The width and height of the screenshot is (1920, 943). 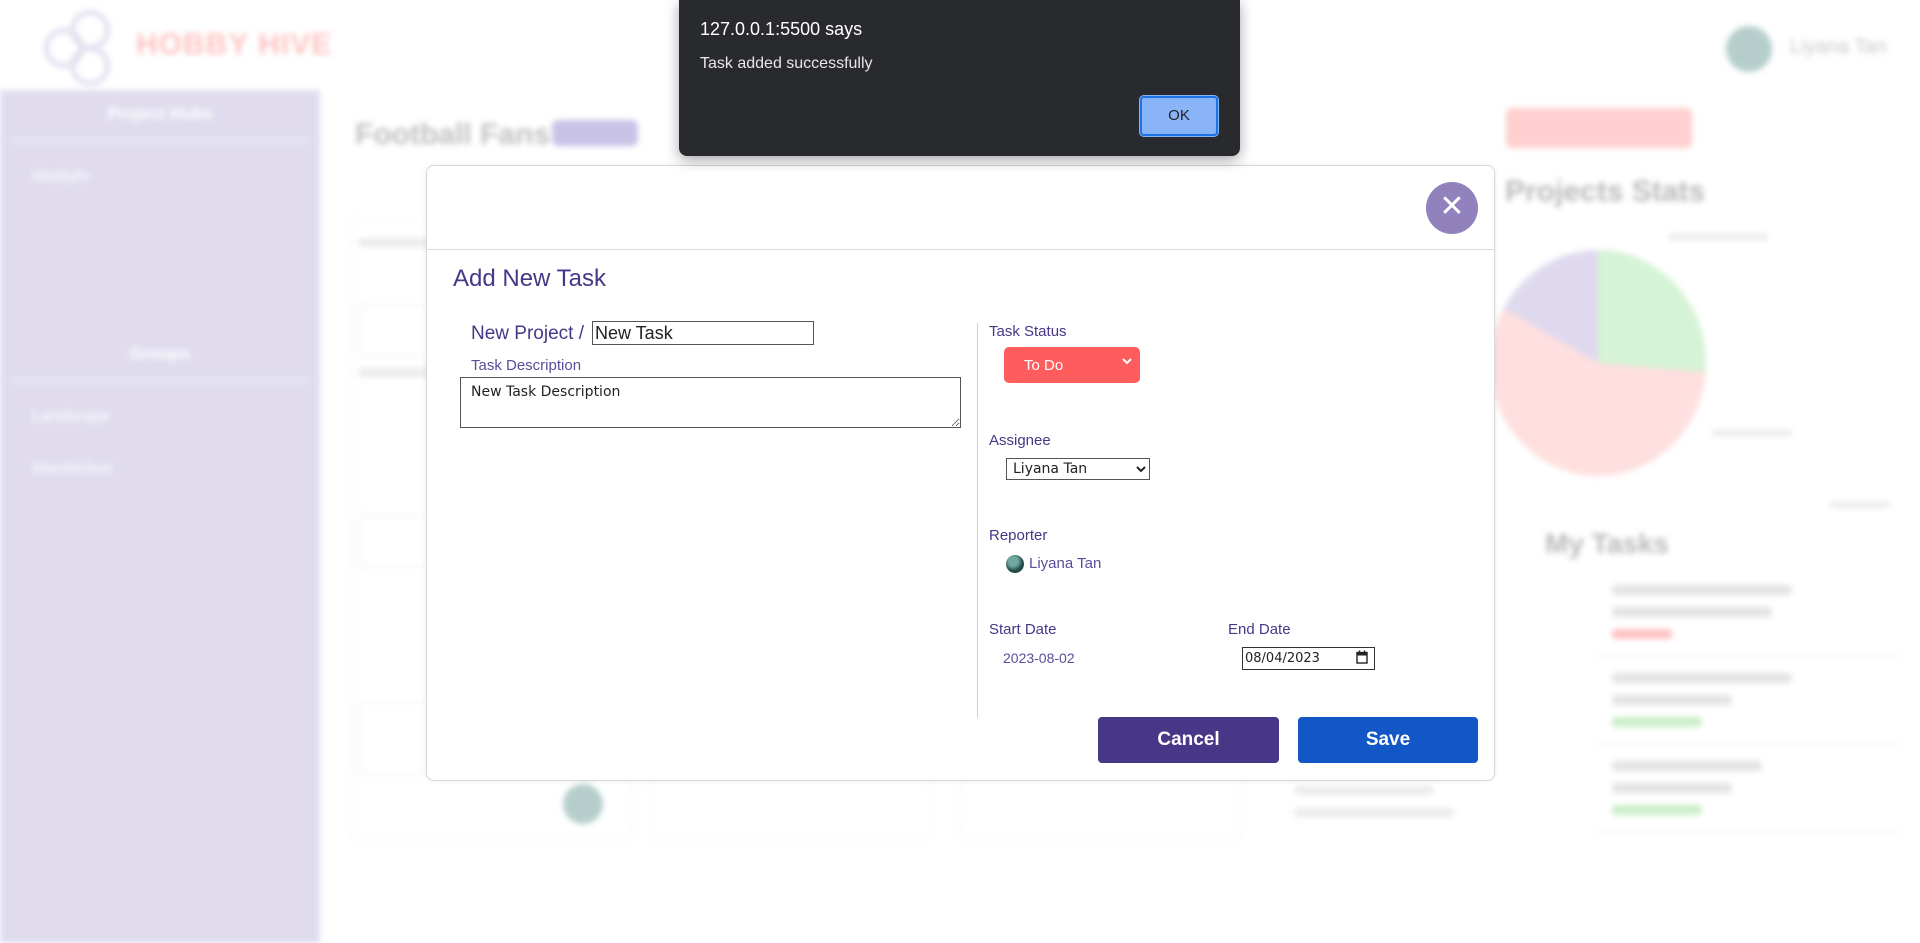 What do you see at coordinates (703, 333) in the screenshot?
I see `task-name-input` at bounding box center [703, 333].